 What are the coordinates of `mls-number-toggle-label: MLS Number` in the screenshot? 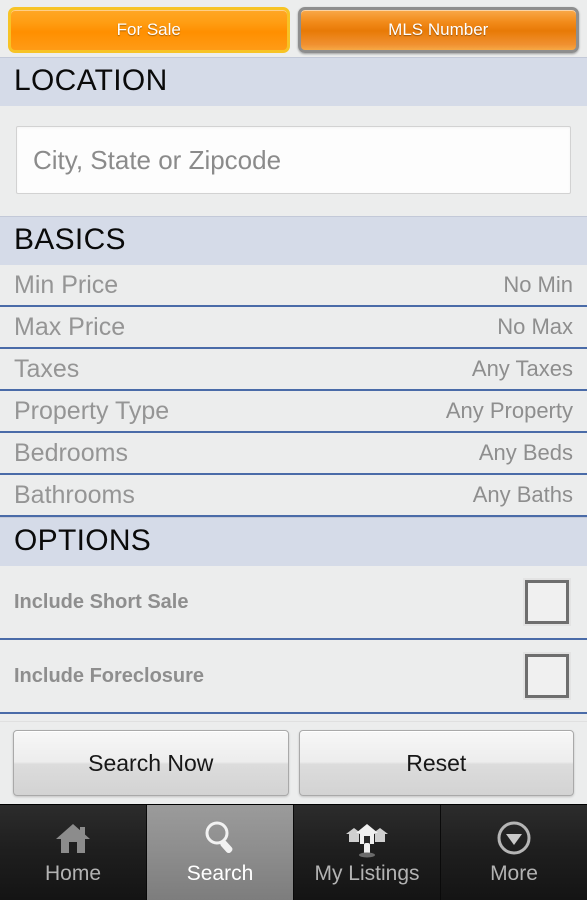 It's located at (438, 29).